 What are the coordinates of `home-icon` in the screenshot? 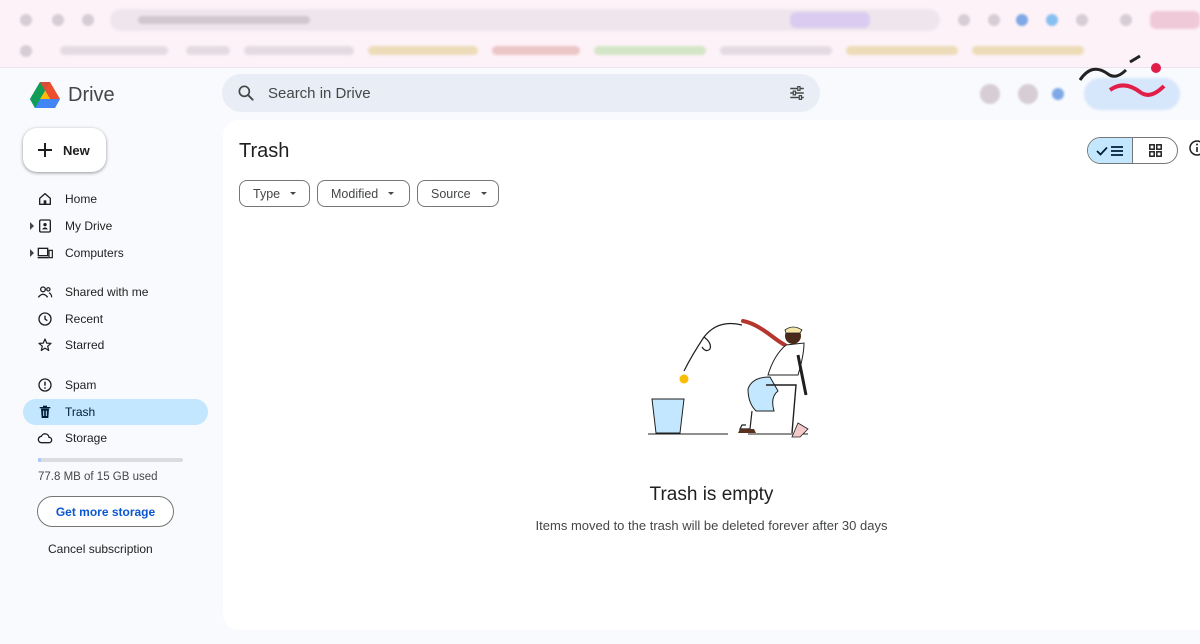 It's located at (45, 199).